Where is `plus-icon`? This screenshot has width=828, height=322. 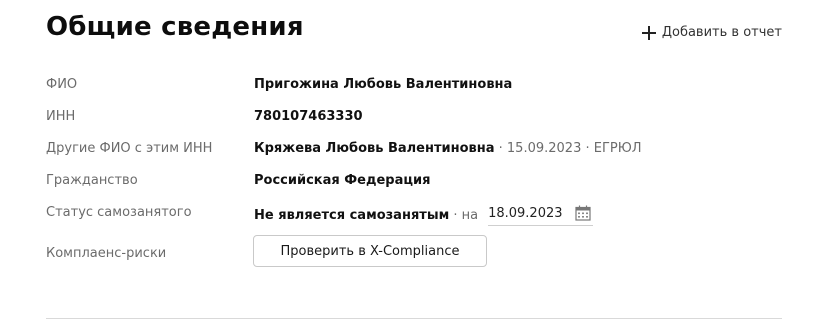 plus-icon is located at coordinates (648, 32).